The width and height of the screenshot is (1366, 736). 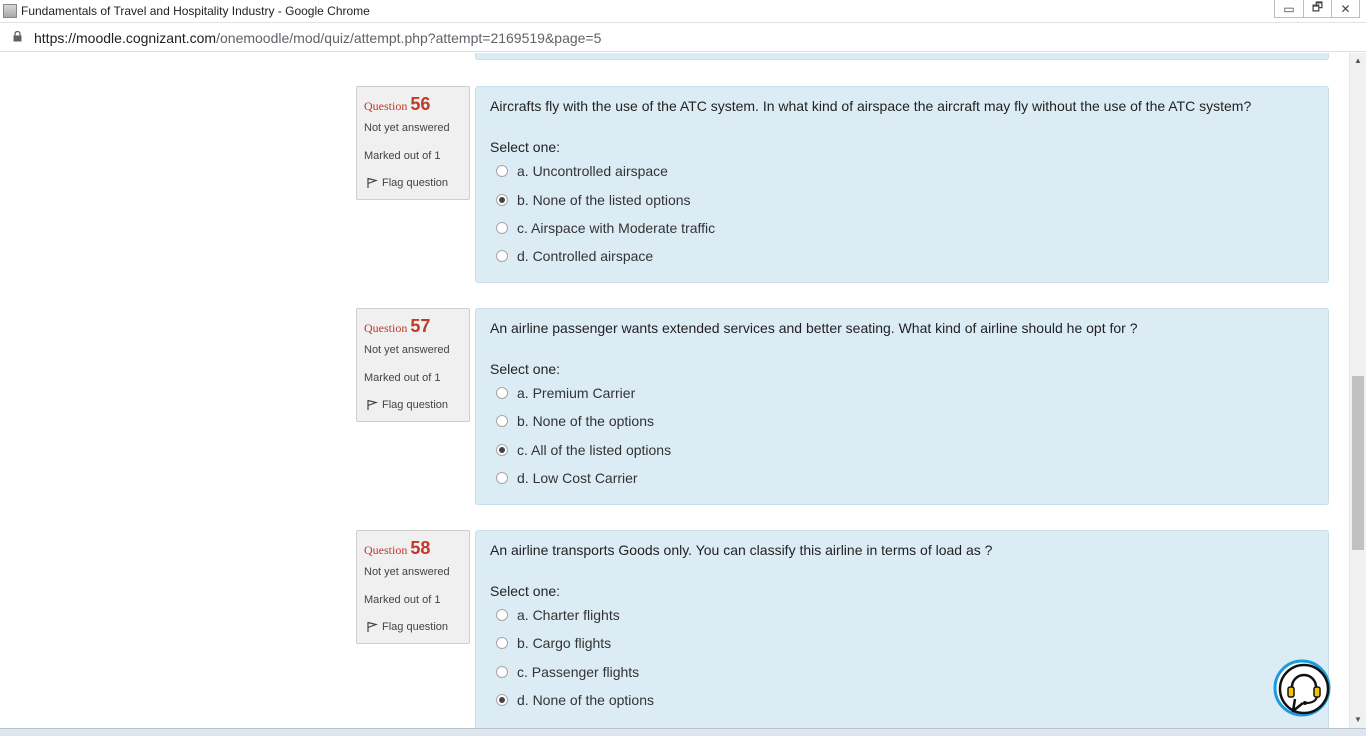 What do you see at coordinates (17, 36) in the screenshot?
I see `lock-icon` at bounding box center [17, 36].